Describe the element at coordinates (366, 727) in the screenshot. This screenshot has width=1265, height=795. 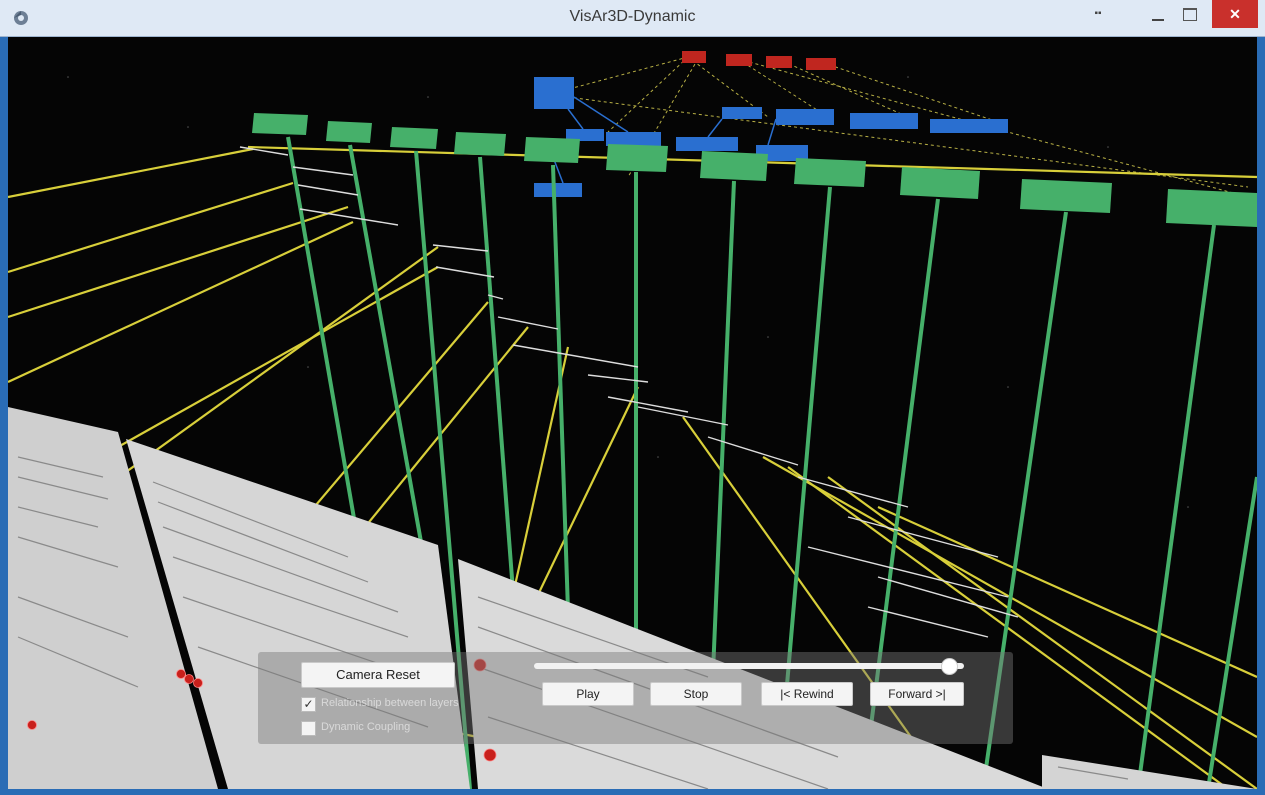
I see `dynamic-coupling-label: Dynamic Coupling` at that location.